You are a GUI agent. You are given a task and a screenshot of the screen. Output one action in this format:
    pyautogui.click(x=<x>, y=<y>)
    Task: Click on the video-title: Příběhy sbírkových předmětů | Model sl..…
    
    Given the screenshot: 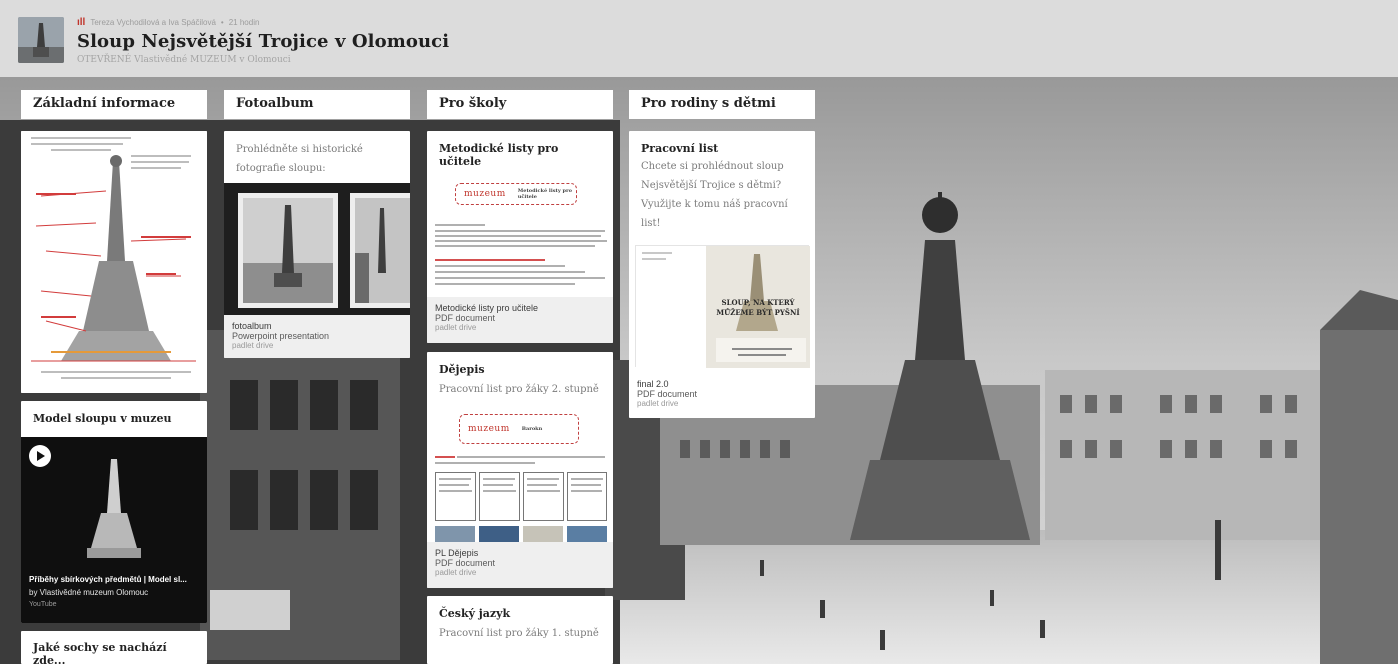 What is the action you would take?
    pyautogui.click(x=108, y=579)
    